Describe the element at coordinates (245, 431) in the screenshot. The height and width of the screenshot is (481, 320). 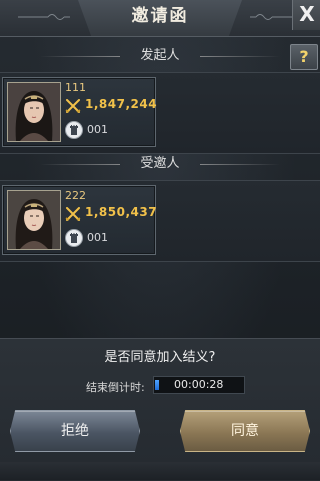
I see `agree-button: 同意` at that location.